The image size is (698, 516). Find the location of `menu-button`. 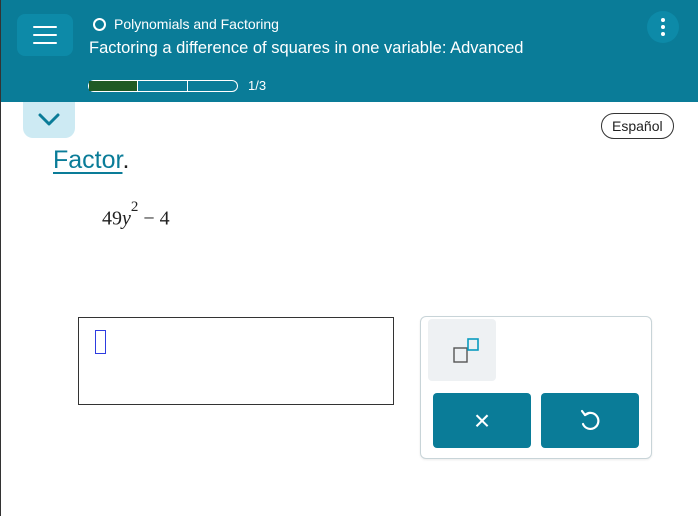

menu-button is located at coordinates (45, 35).